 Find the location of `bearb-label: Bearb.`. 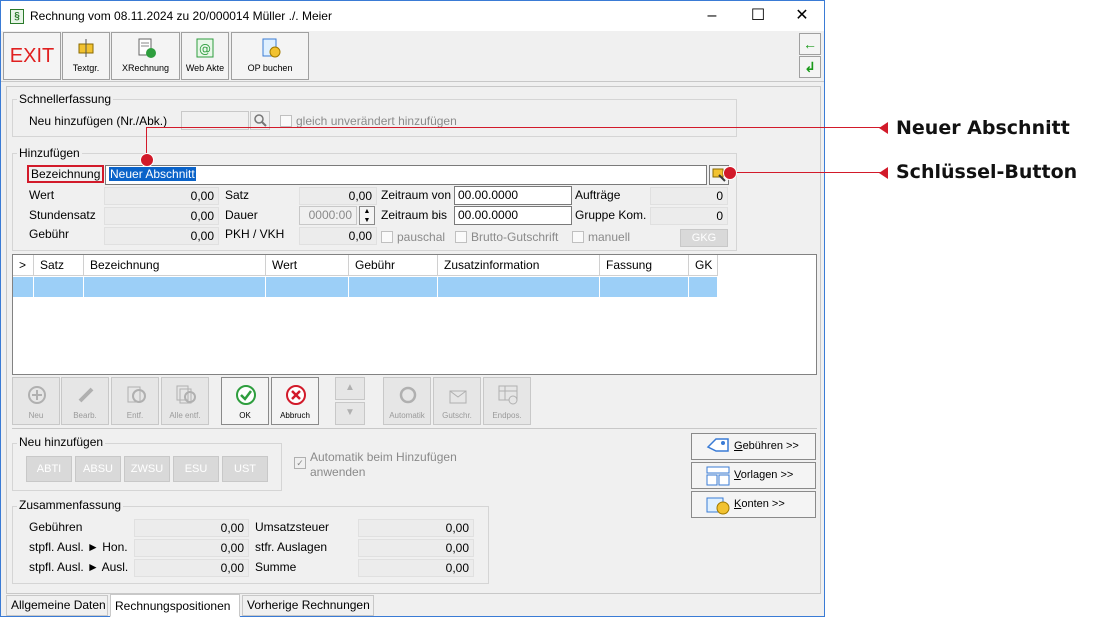

bearb-label: Bearb. is located at coordinates (85, 415).